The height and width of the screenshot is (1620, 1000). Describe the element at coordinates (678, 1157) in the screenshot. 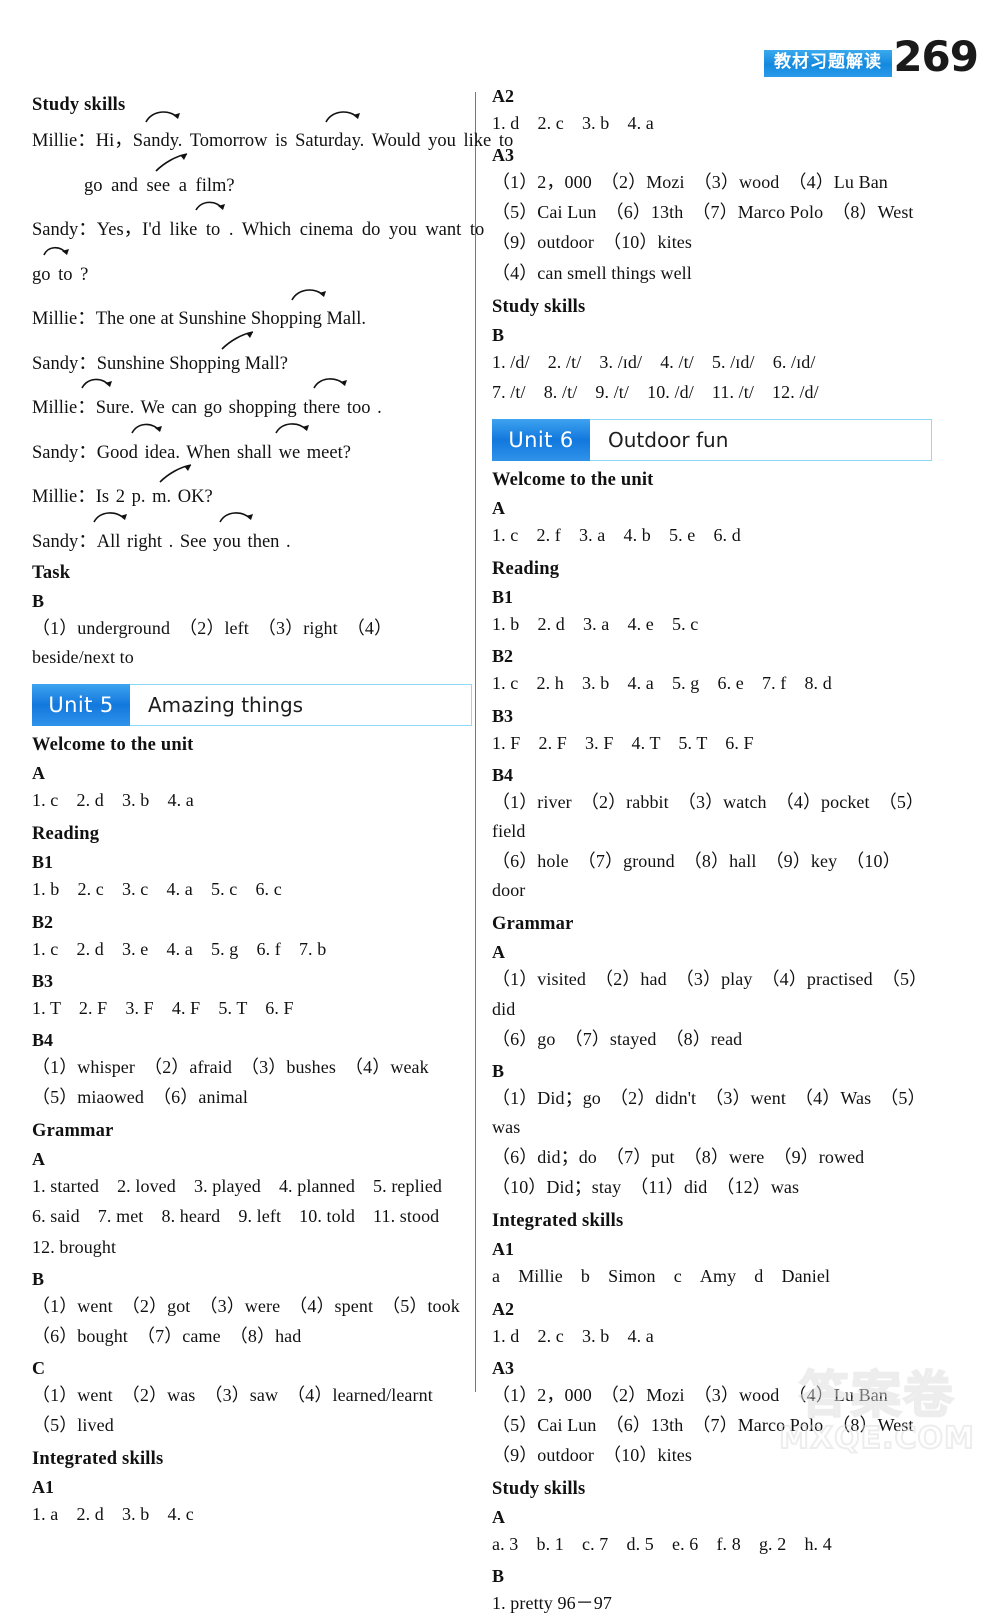

I see `right-grammar-b-line2: （6）did；do （7）put （8）were （9）rowed` at that location.